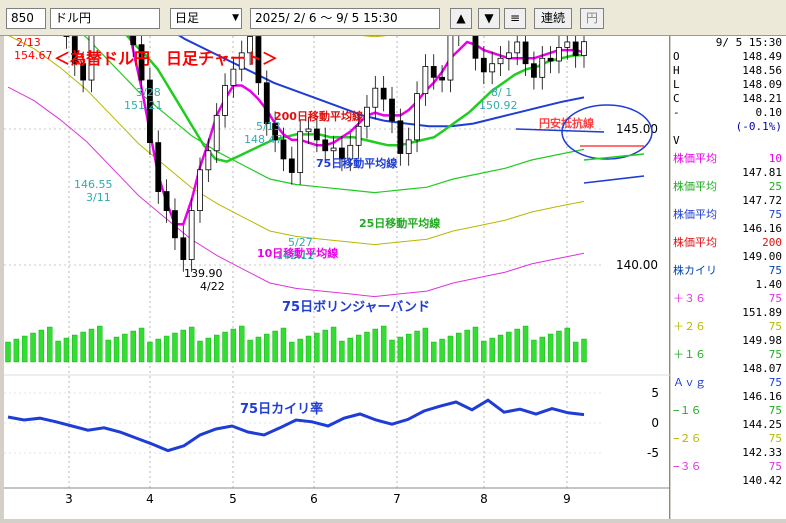 This screenshot has width=786, height=523. Describe the element at coordinates (592, 18) in the screenshot. I see `currency-button: 円` at that location.